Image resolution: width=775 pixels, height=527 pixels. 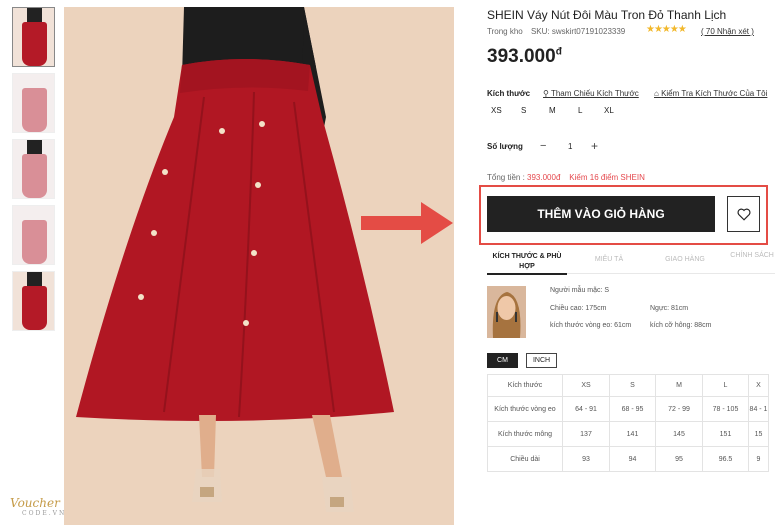 I want to click on size-table-header-cell: L, so click(x=725, y=385).